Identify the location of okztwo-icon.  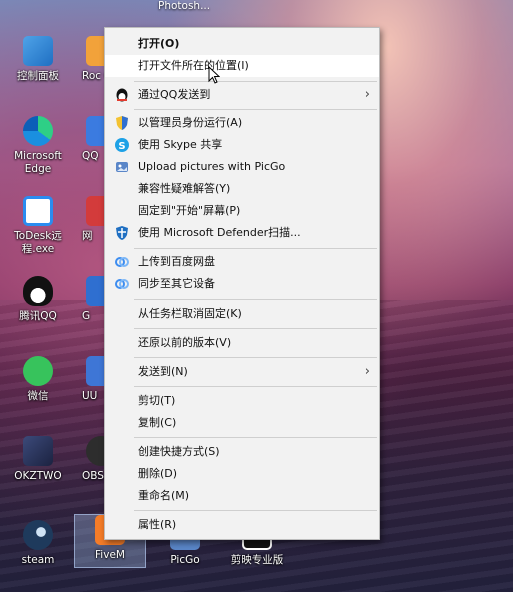
(38, 451).